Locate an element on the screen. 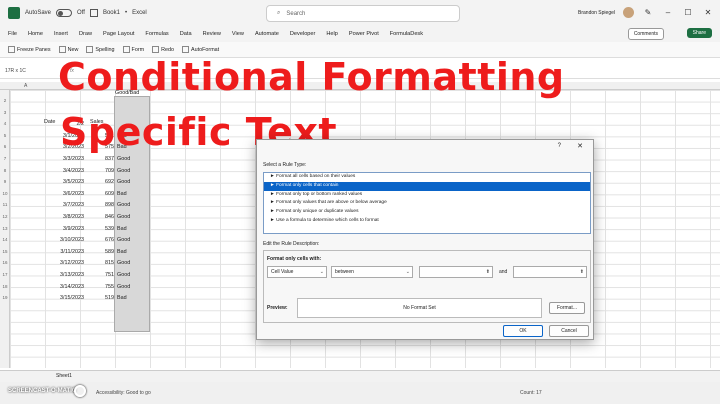 The width and height of the screenshot is (720, 404). avatar is located at coordinates (628, 12).